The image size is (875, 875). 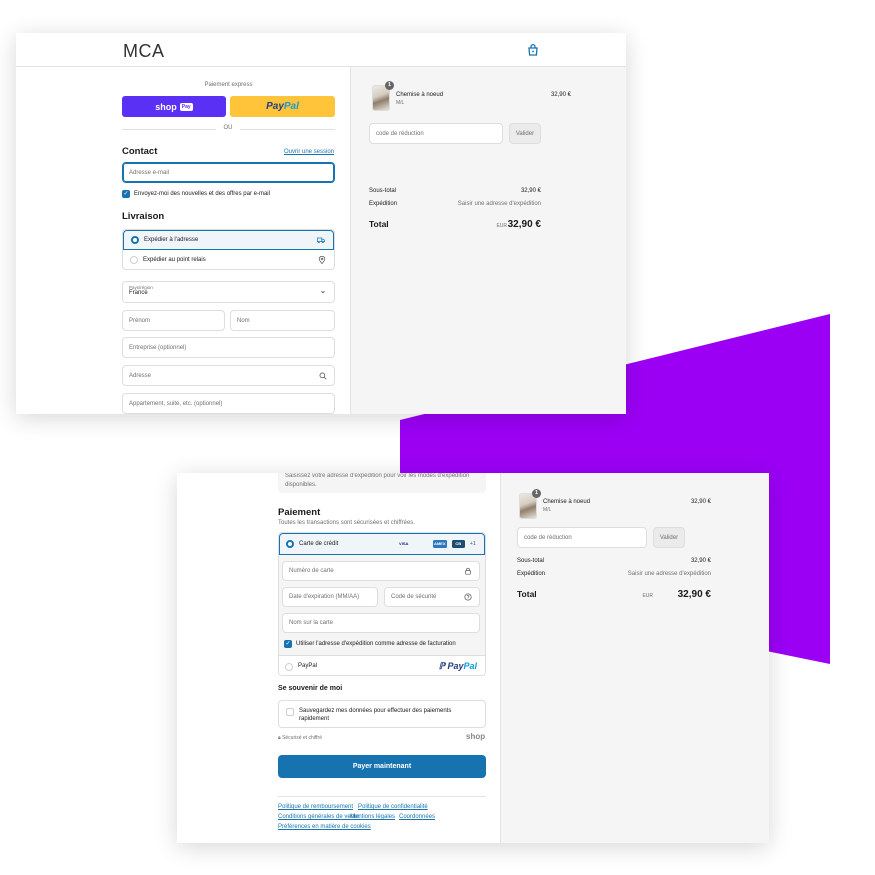 I want to click on shipping-value: Saisir une adresse d'expédition, so click(x=669, y=574).